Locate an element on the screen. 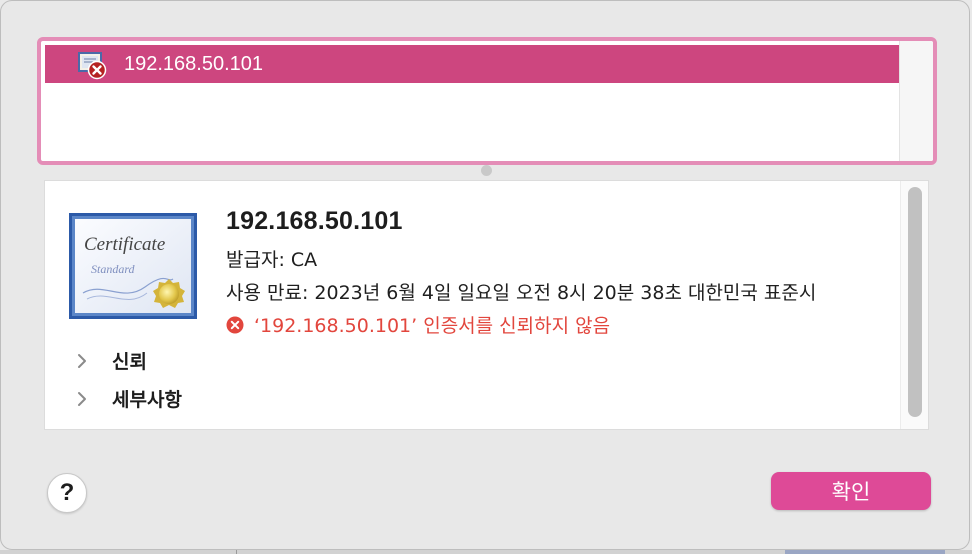  certificate-title: 192.168.50.101 is located at coordinates (314, 221).